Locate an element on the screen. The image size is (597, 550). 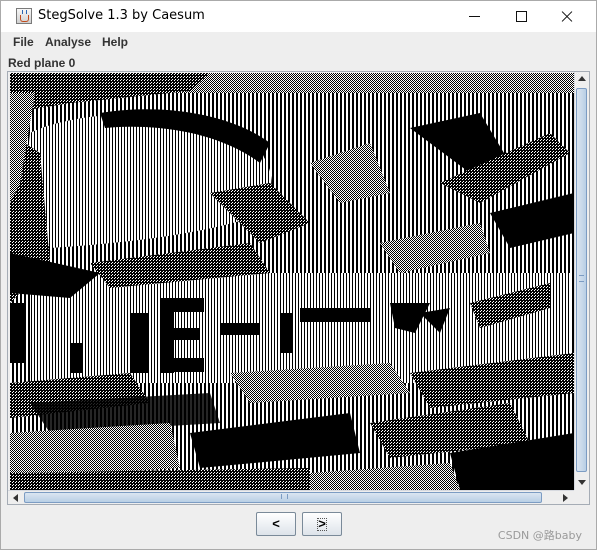
minimize-button is located at coordinates (475, 16).